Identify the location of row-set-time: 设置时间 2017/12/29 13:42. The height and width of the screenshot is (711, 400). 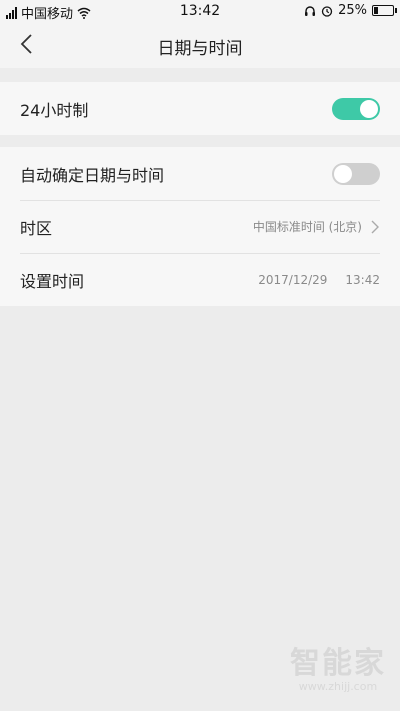
(200, 279).